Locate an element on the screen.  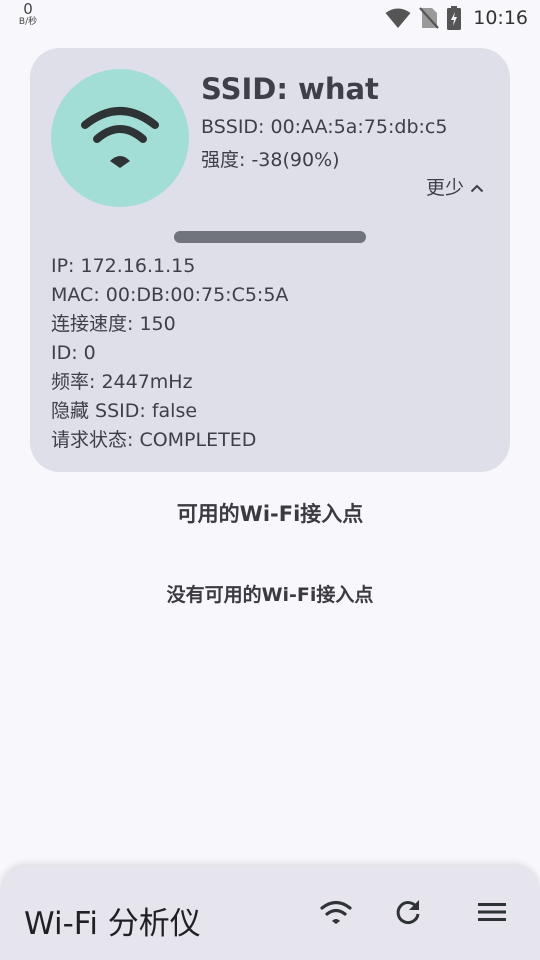
menu-button is located at coordinates (492, 914).